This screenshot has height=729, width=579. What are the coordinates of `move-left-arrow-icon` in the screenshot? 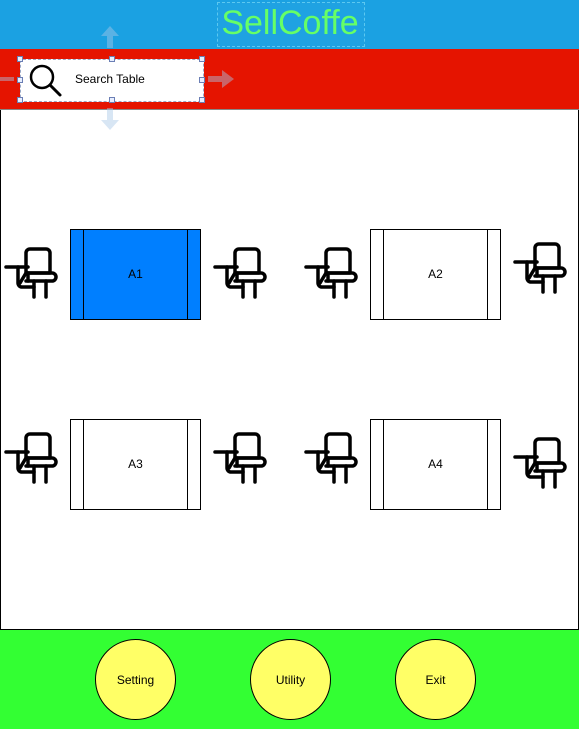 It's located at (7, 79).